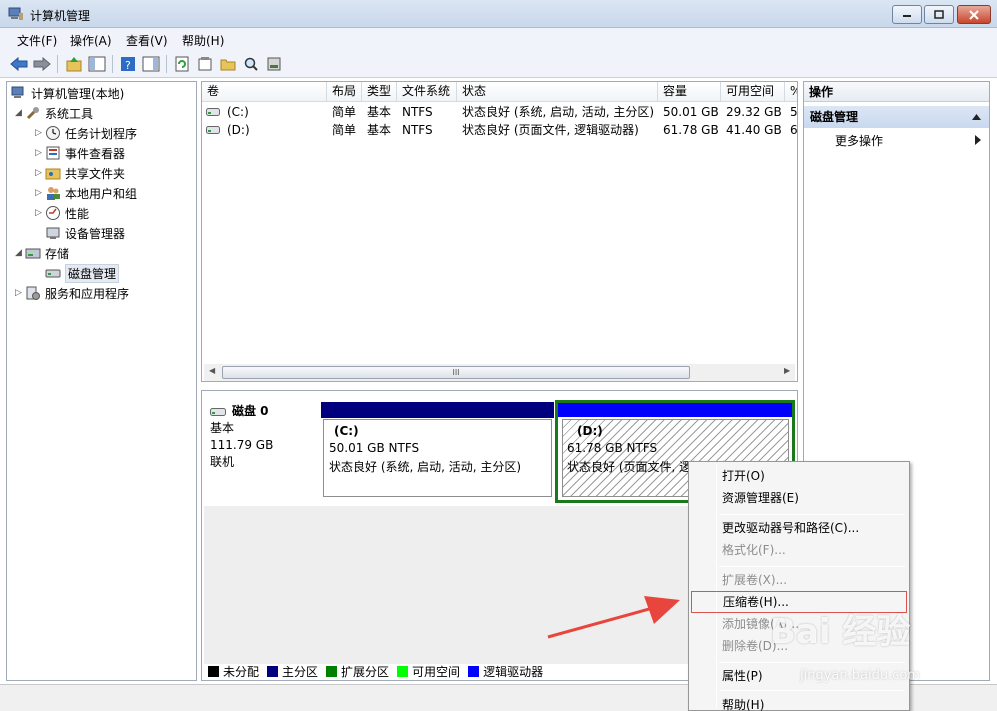  I want to click on partition-letter: (D:), so click(590, 431).